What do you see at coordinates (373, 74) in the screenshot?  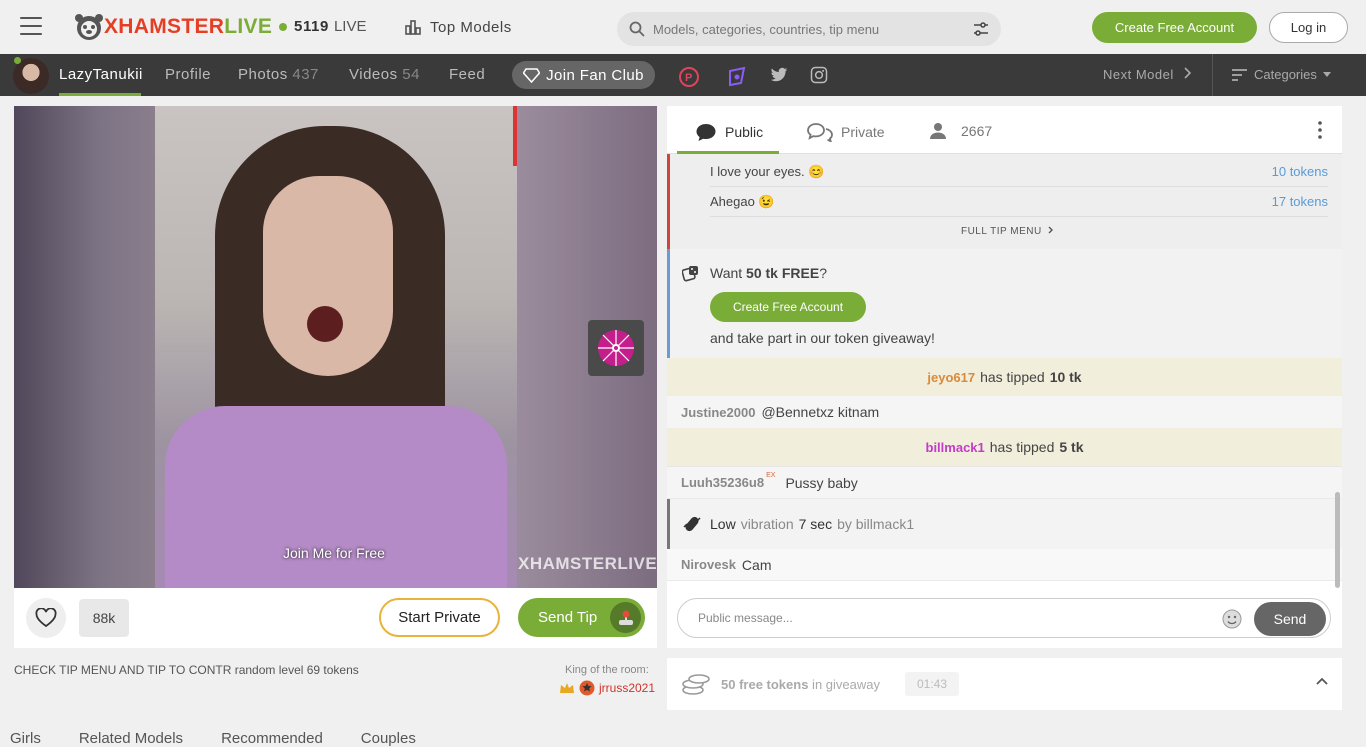 I see `videos-label: Videos` at bounding box center [373, 74].